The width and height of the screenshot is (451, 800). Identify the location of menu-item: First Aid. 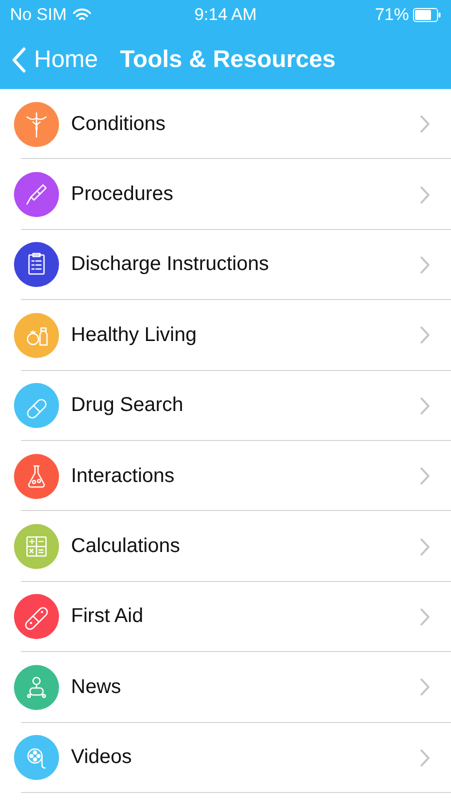
(245, 616).